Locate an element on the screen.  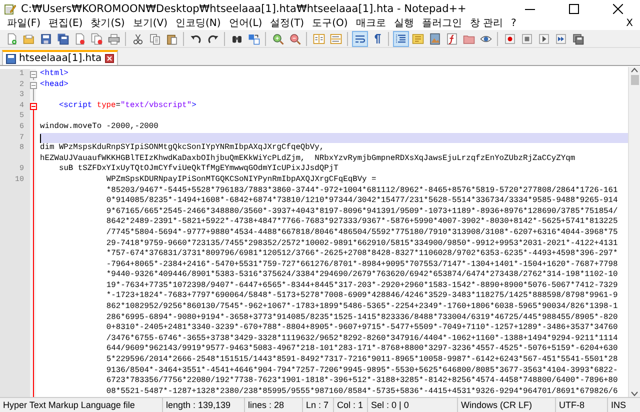
length-label: length : 139,139 is located at coordinates (198, 405).